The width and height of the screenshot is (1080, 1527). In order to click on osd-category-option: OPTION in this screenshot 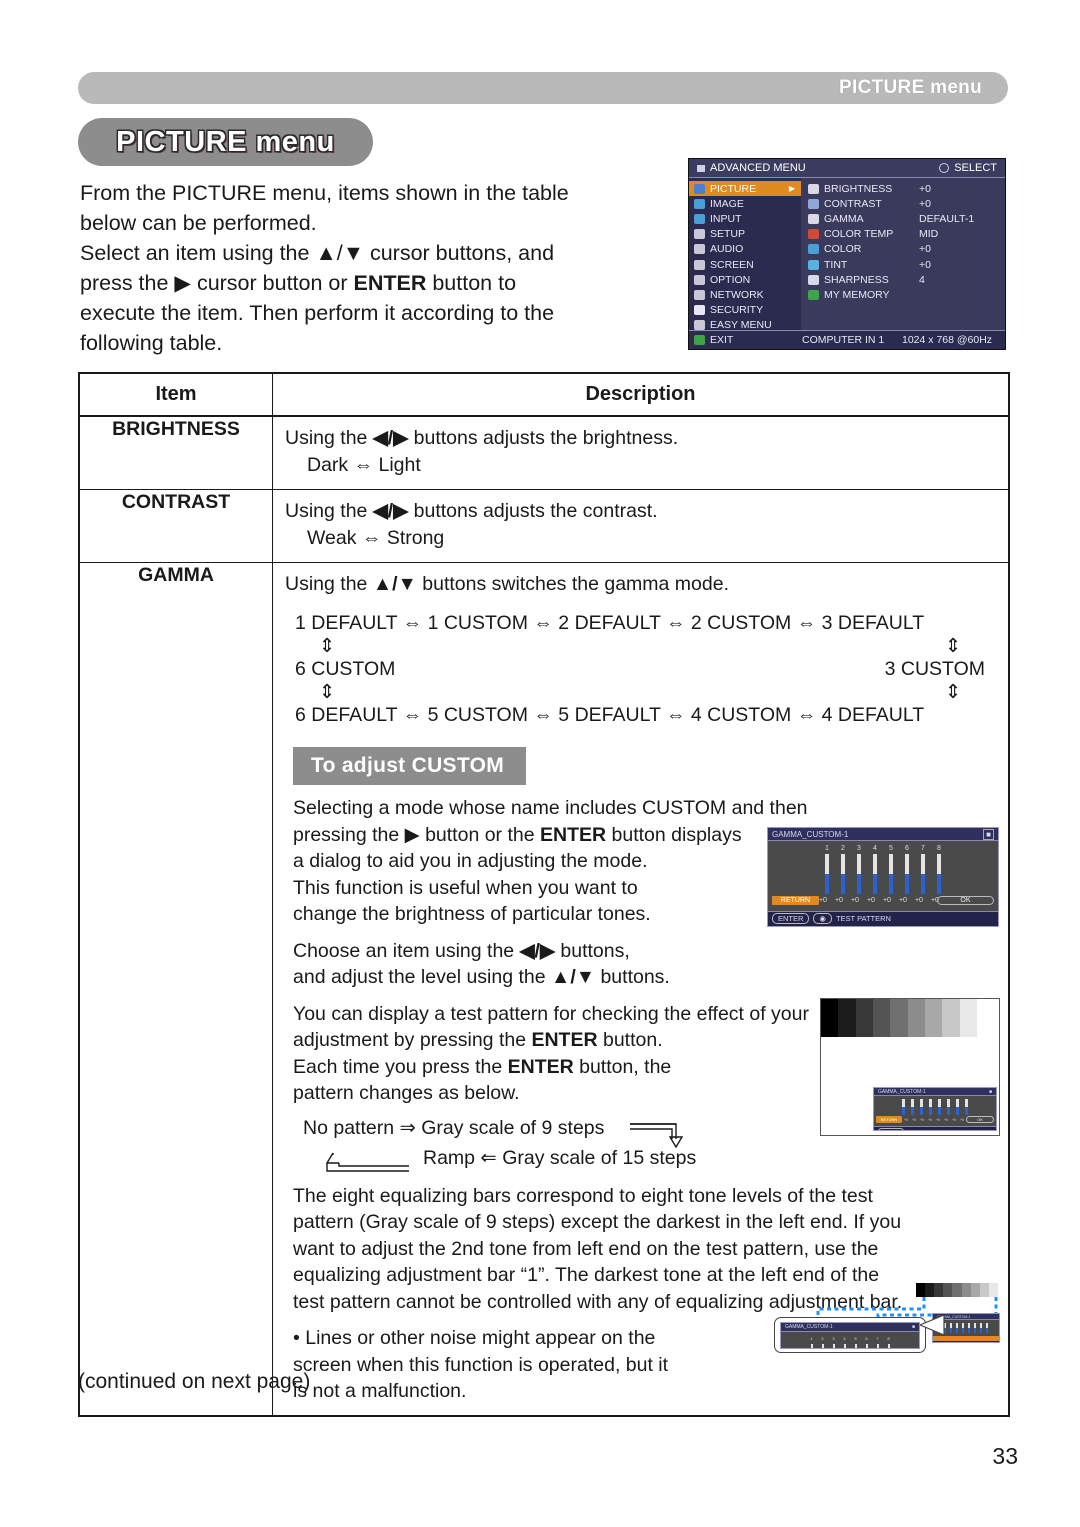, I will do `click(745, 279)`.